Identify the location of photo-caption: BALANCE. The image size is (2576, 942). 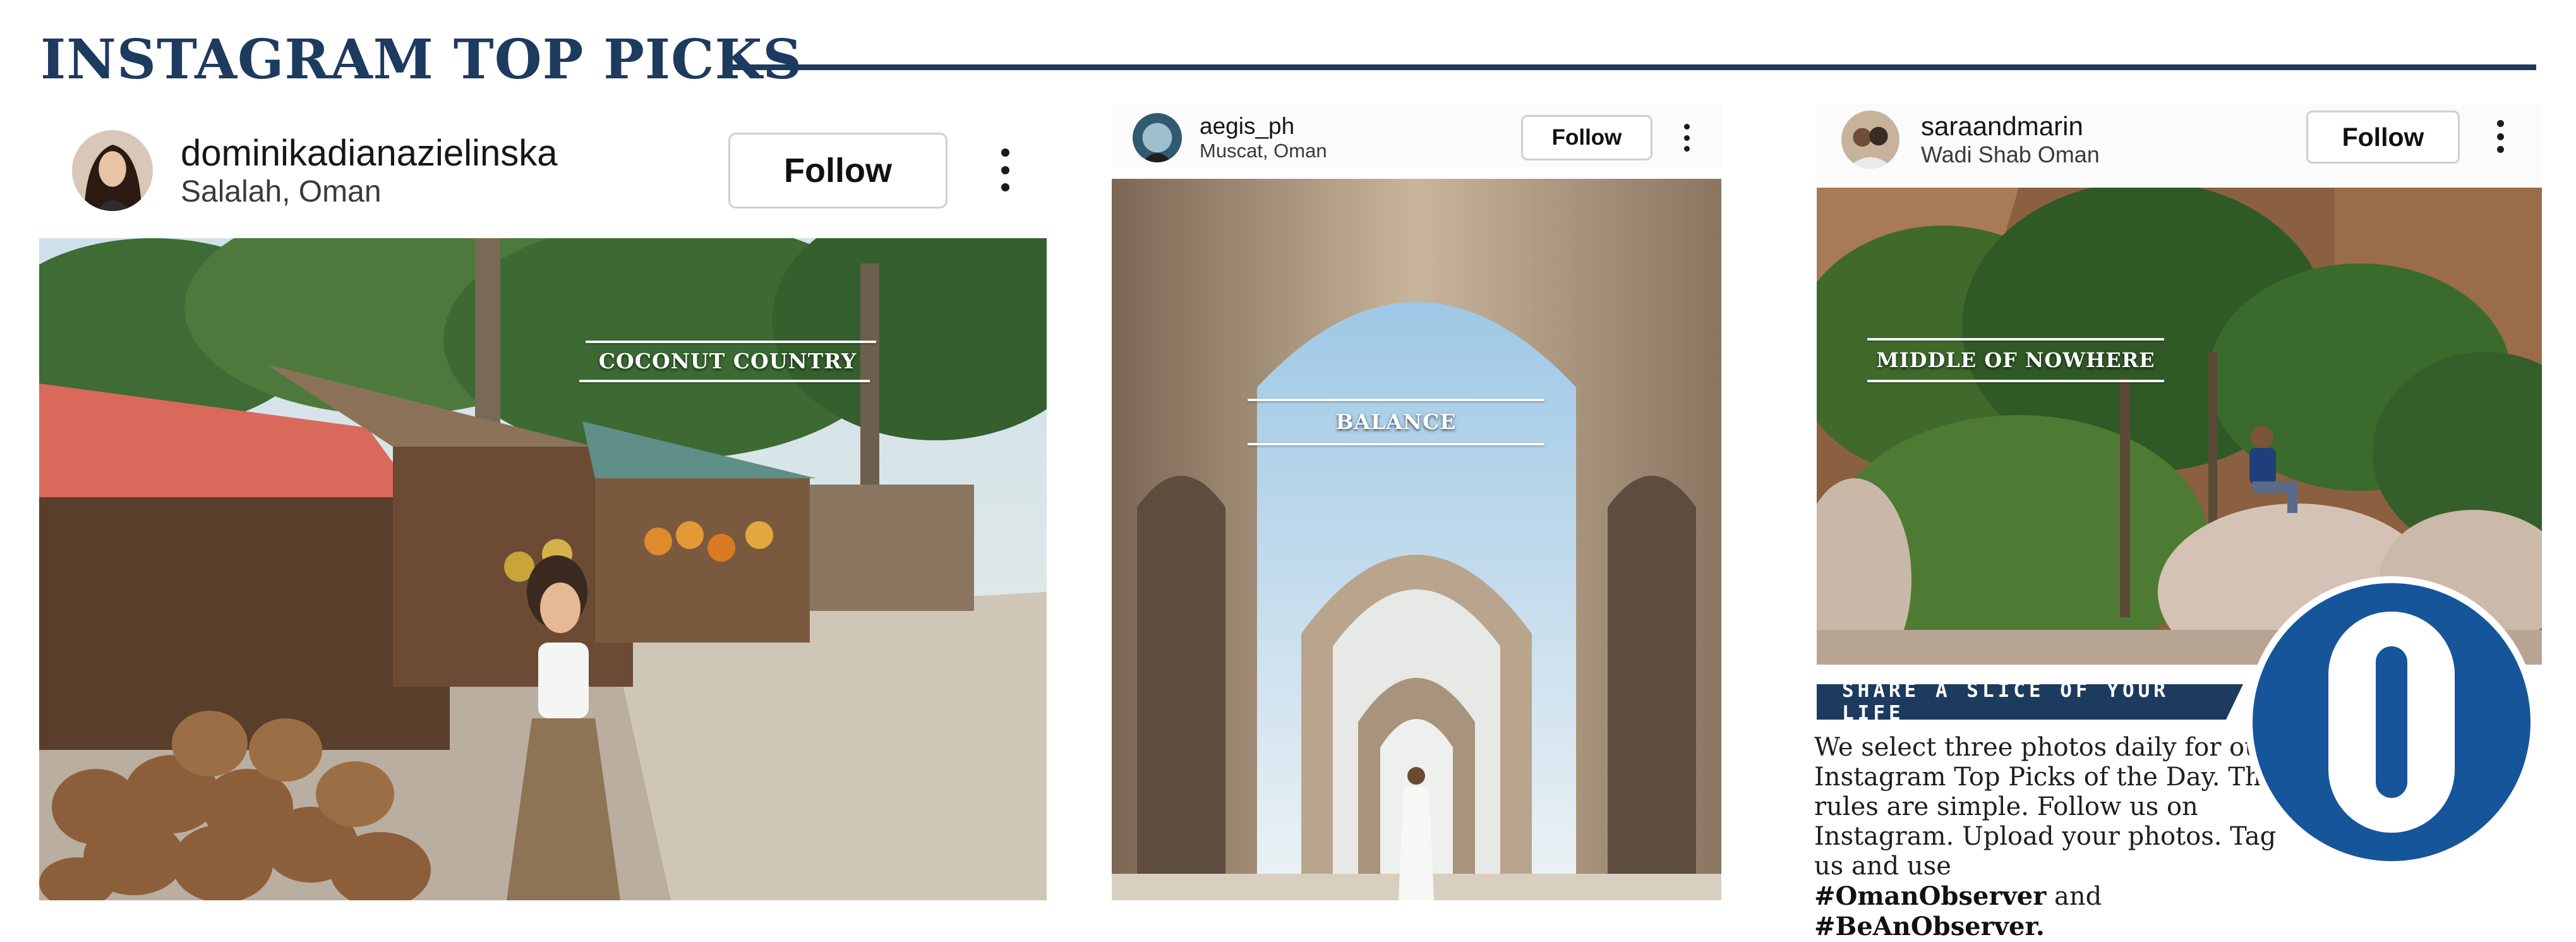
(1396, 421).